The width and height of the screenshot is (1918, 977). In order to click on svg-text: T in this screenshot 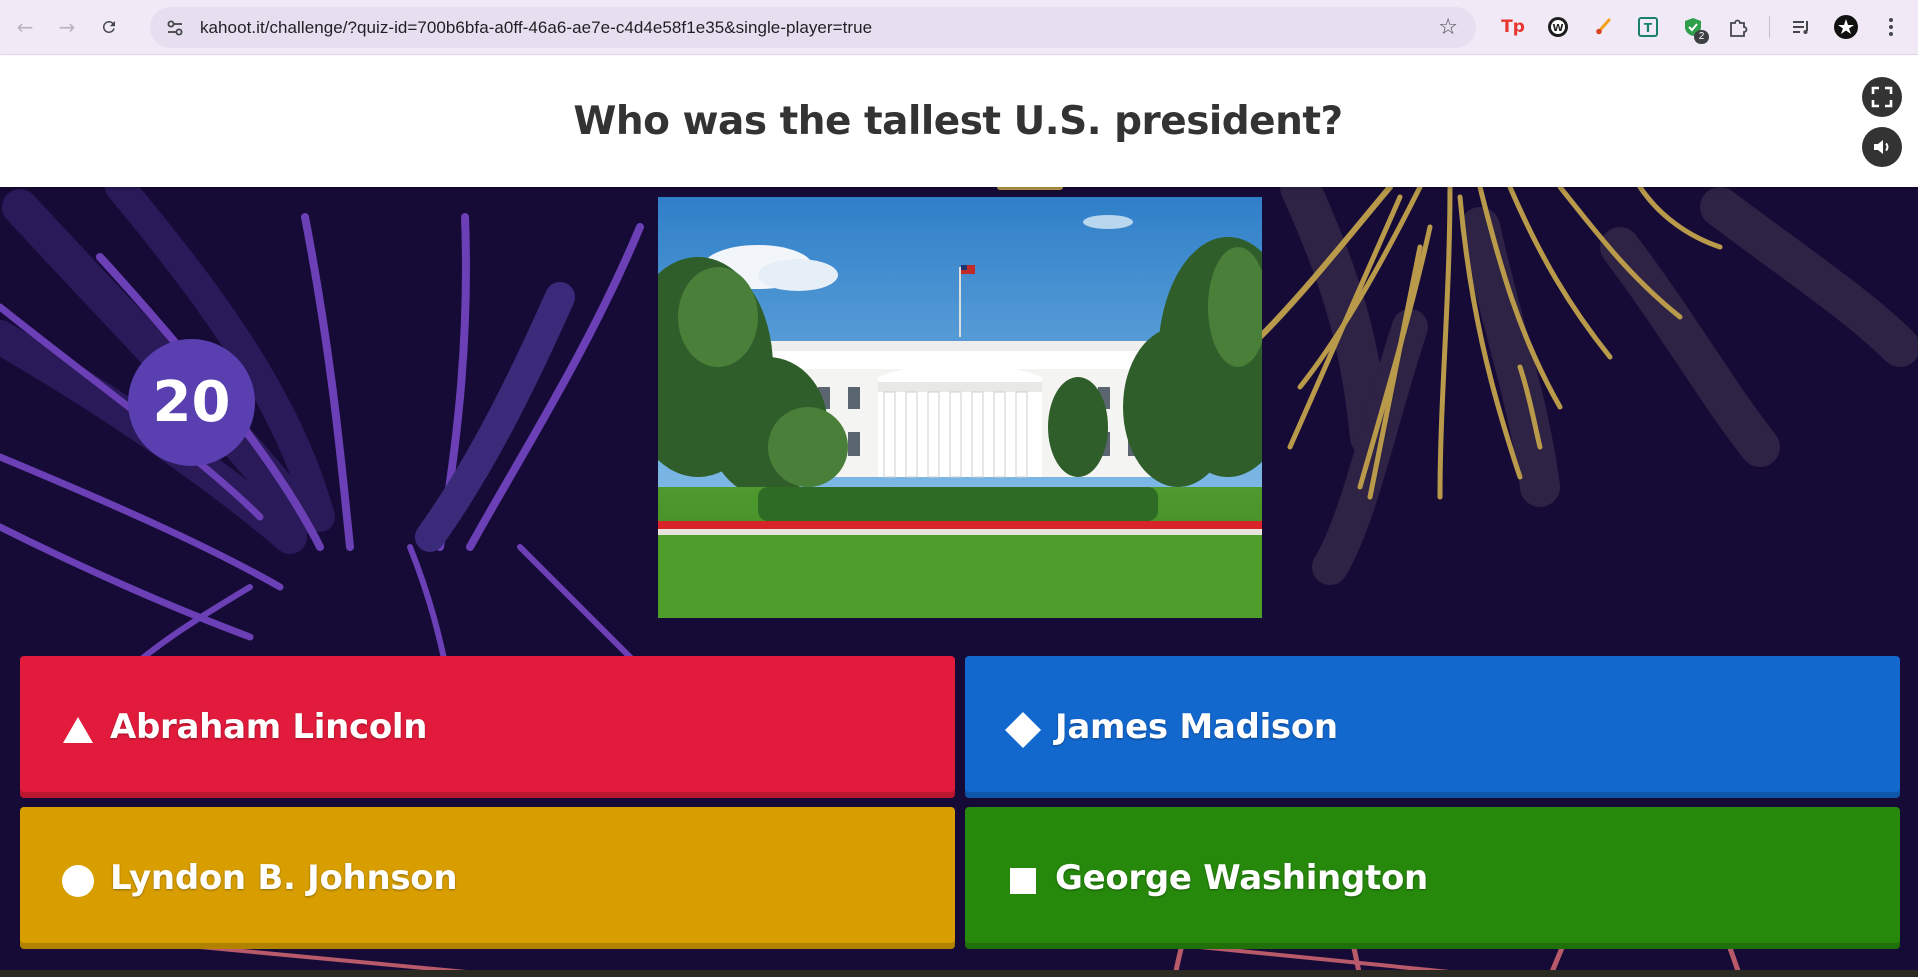, I will do `click(1648, 28)`.